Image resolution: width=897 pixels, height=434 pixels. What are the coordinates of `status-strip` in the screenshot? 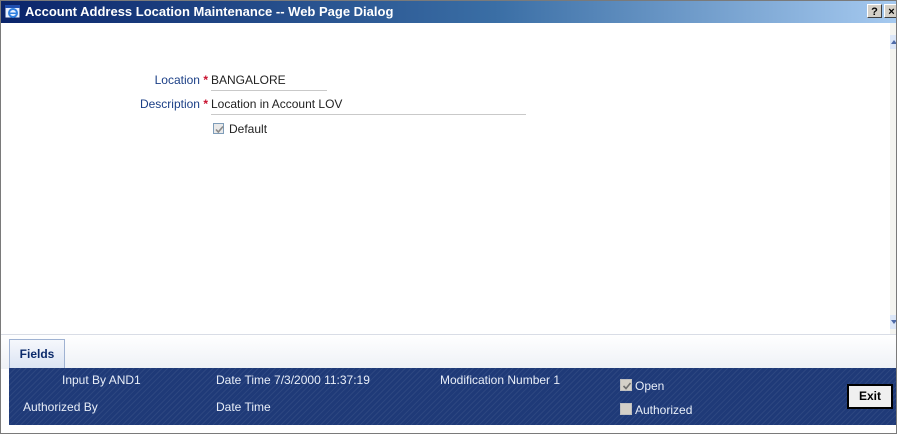 It's located at (448, 429).